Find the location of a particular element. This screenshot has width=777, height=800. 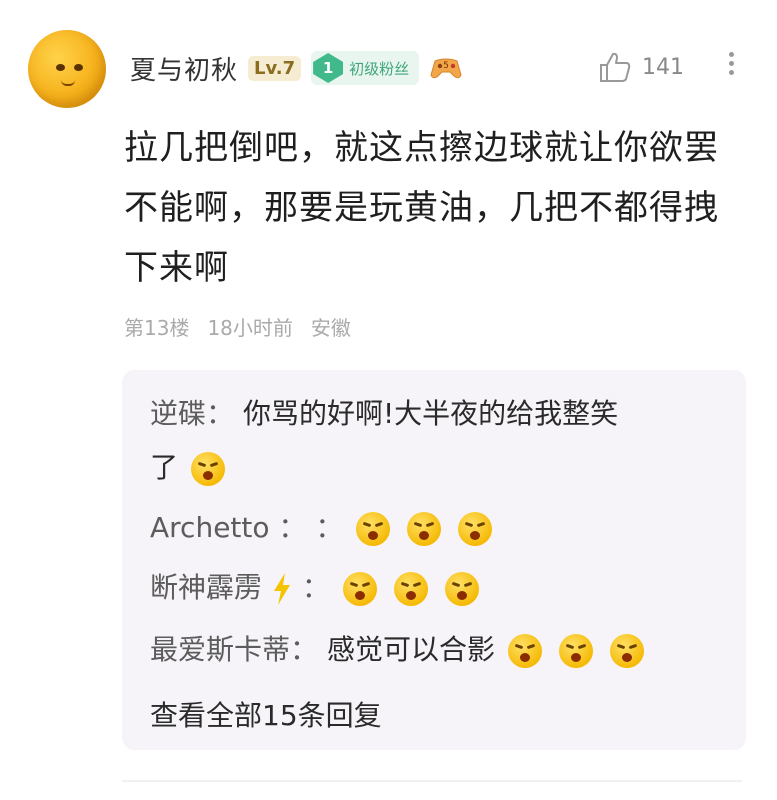

gamepad-icon: 5 is located at coordinates (446, 68).